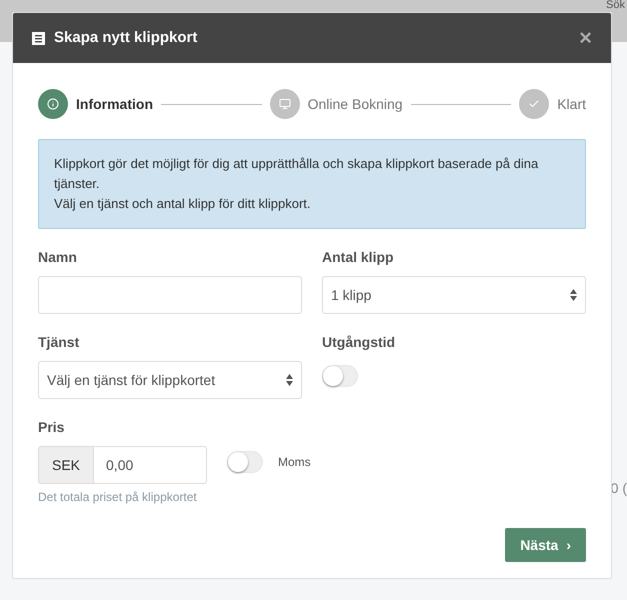  I want to click on field-label: Antal klipp, so click(358, 257).